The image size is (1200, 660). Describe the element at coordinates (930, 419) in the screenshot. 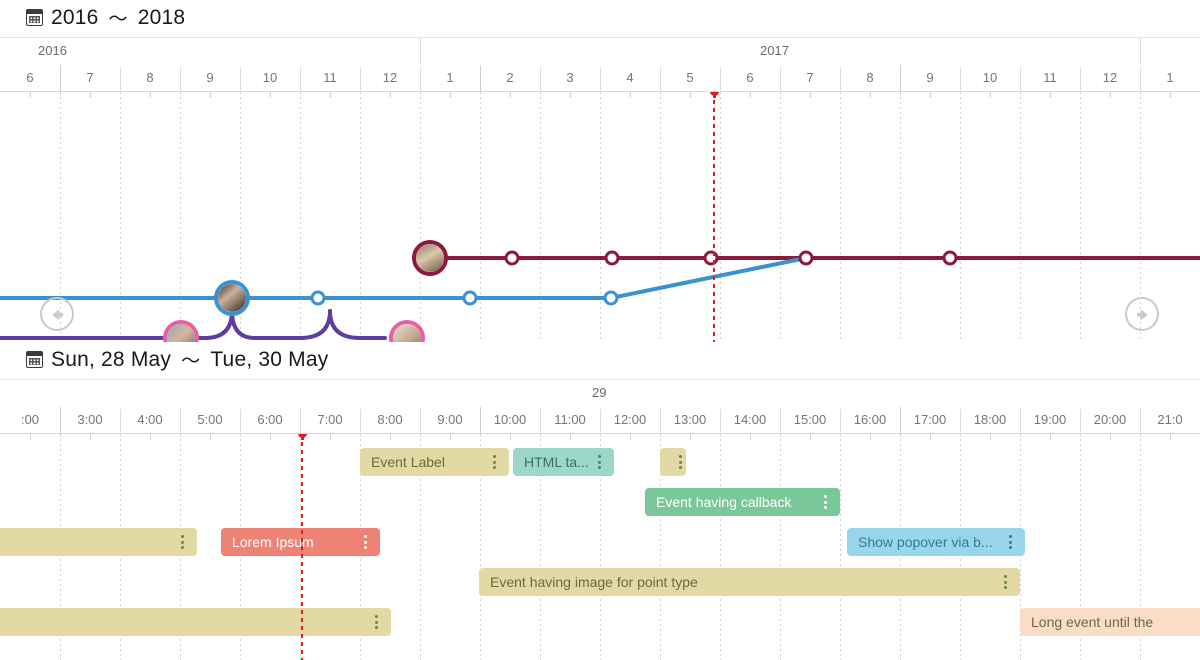

I see `scale-tick-label: 17:00` at that location.